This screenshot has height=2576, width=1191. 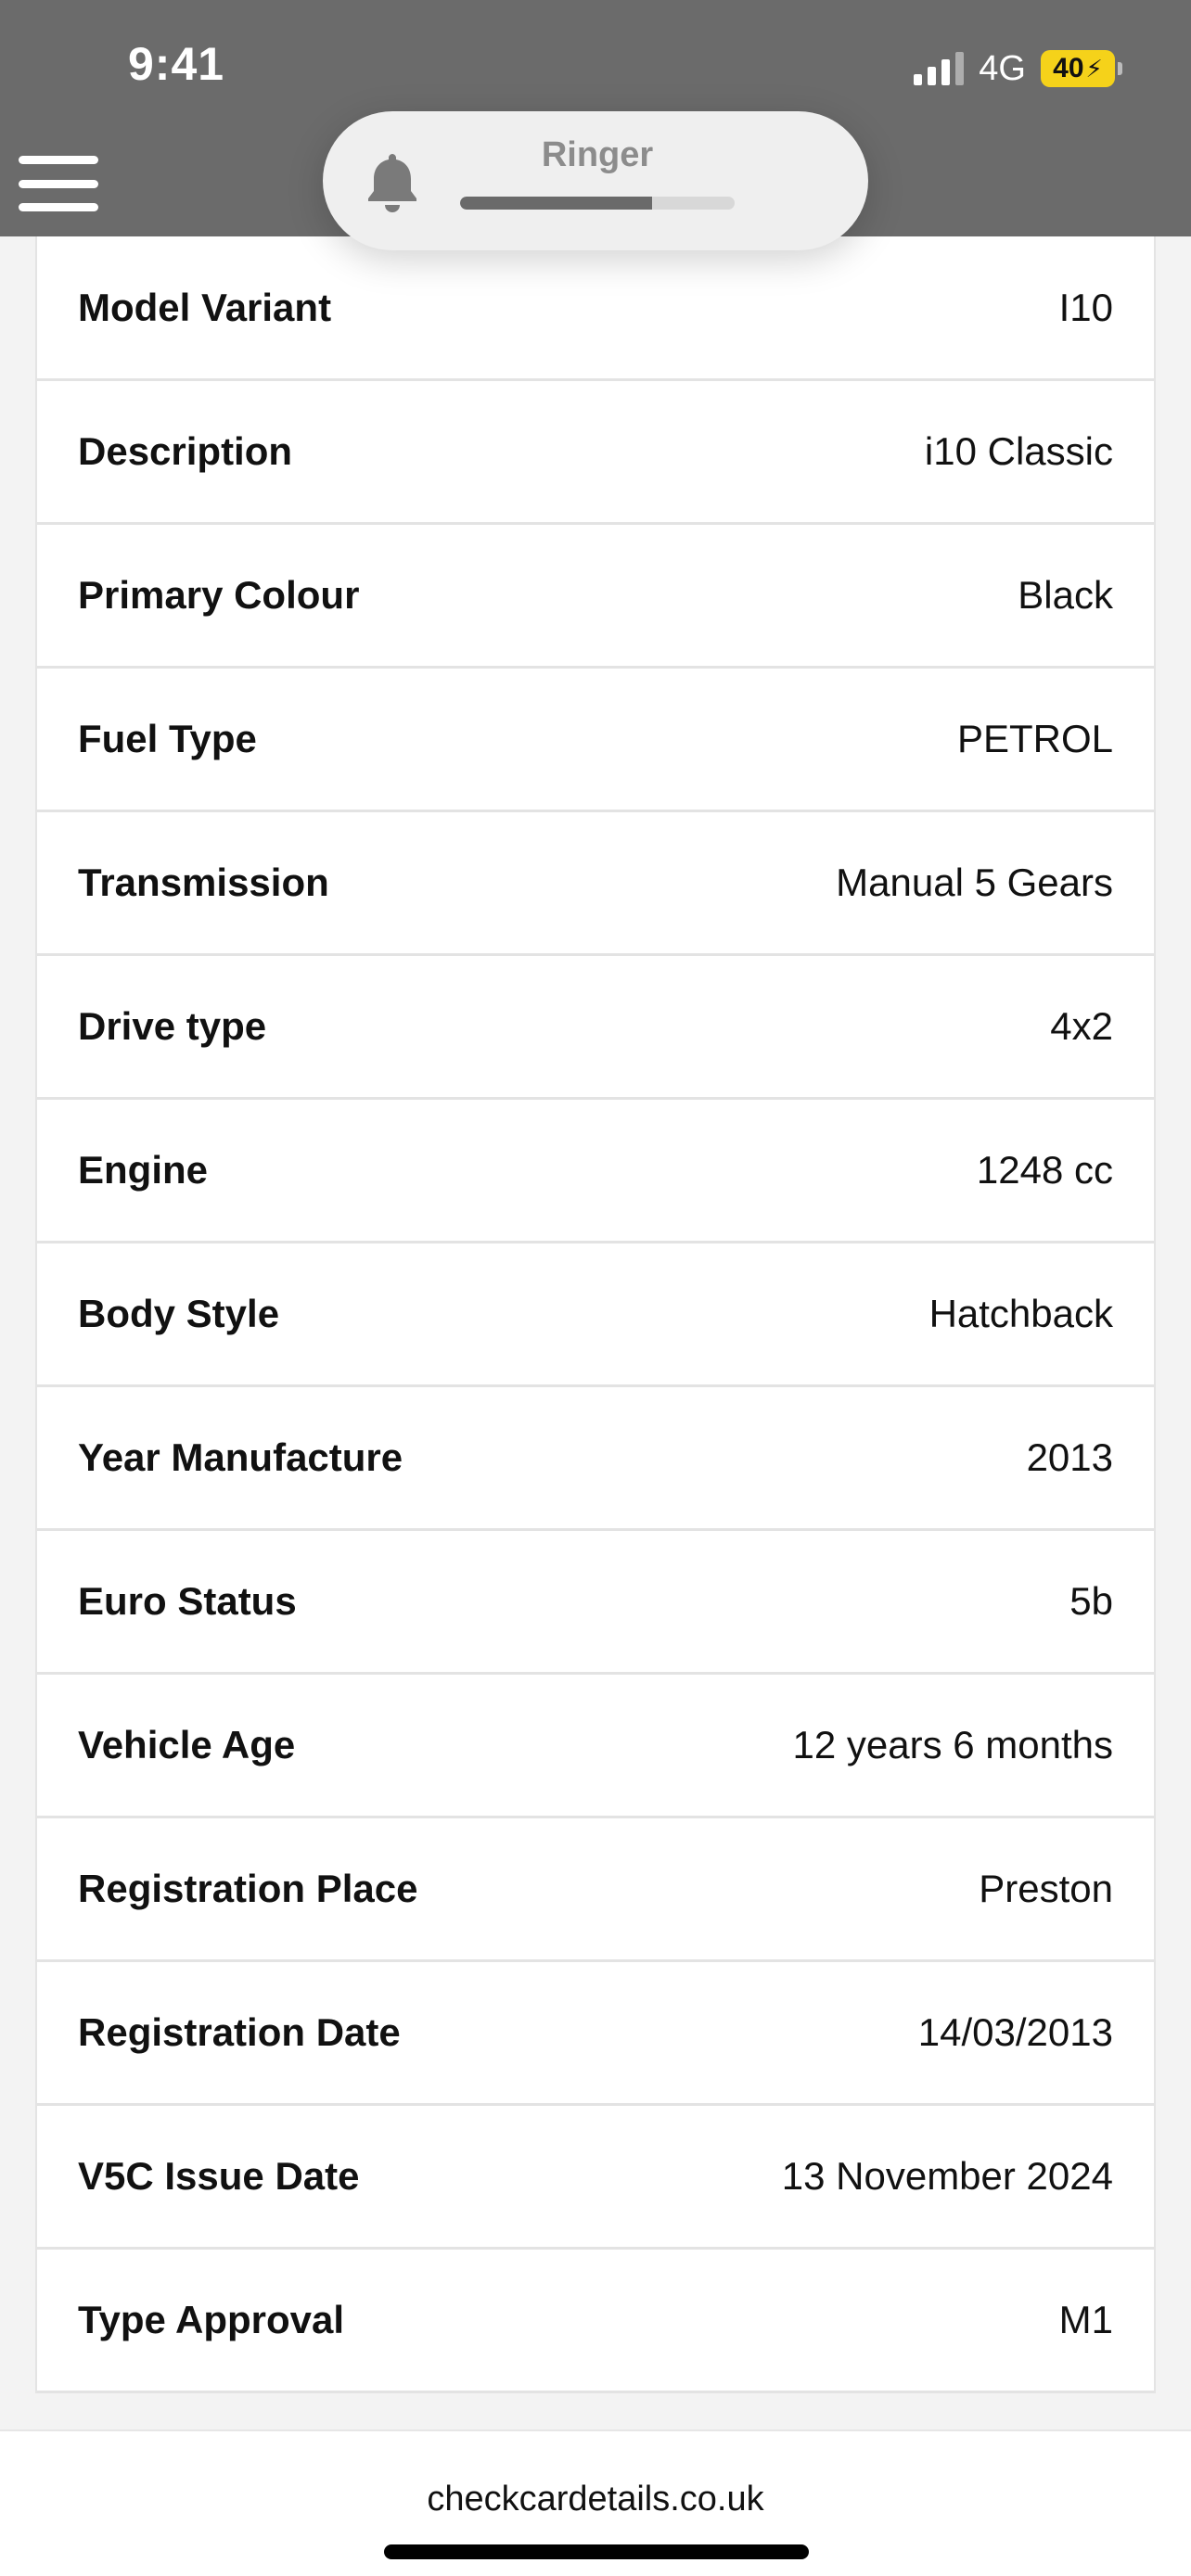 I want to click on ringer-volume-bar, so click(x=597, y=203).